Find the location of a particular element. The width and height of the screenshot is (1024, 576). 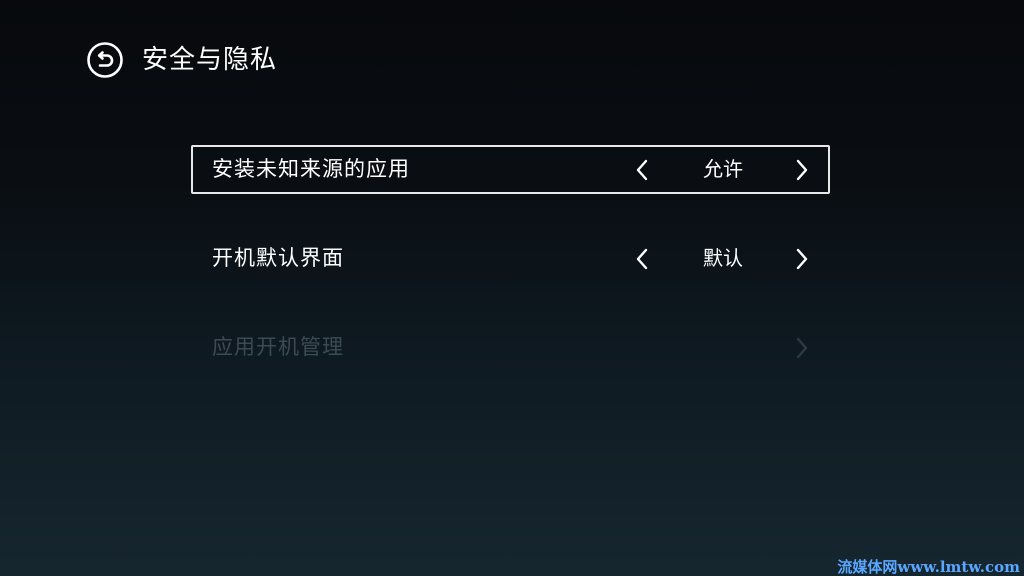

header: 安全与隐私 is located at coordinates (181, 60).